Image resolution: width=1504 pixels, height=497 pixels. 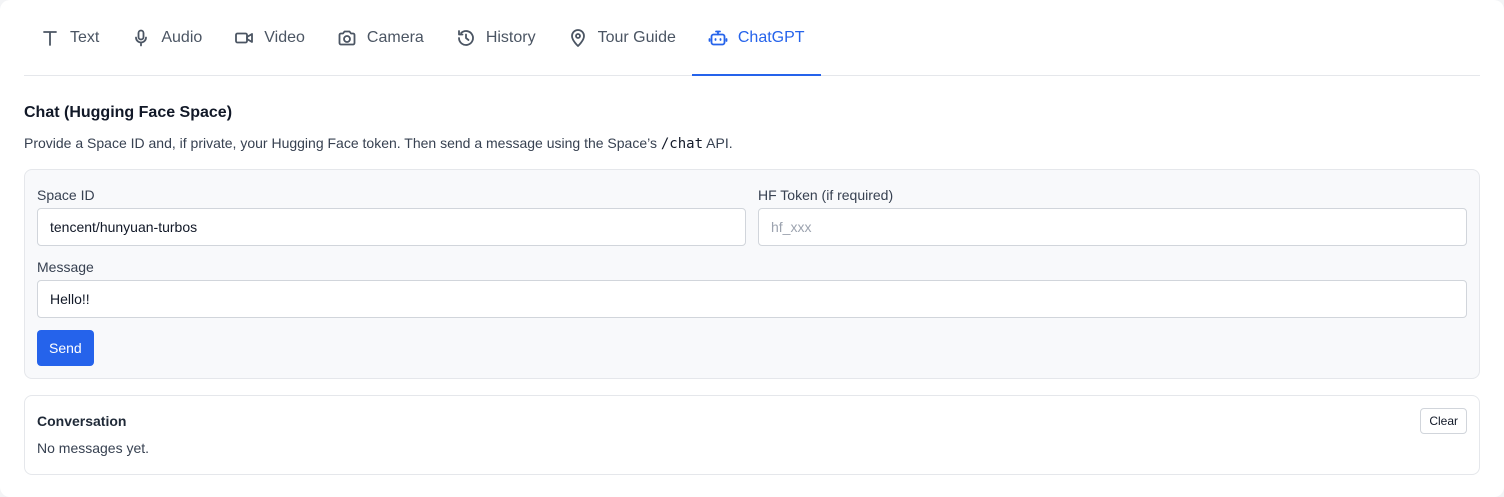 What do you see at coordinates (578, 38) in the screenshot?
I see `map-pin-icon` at bounding box center [578, 38].